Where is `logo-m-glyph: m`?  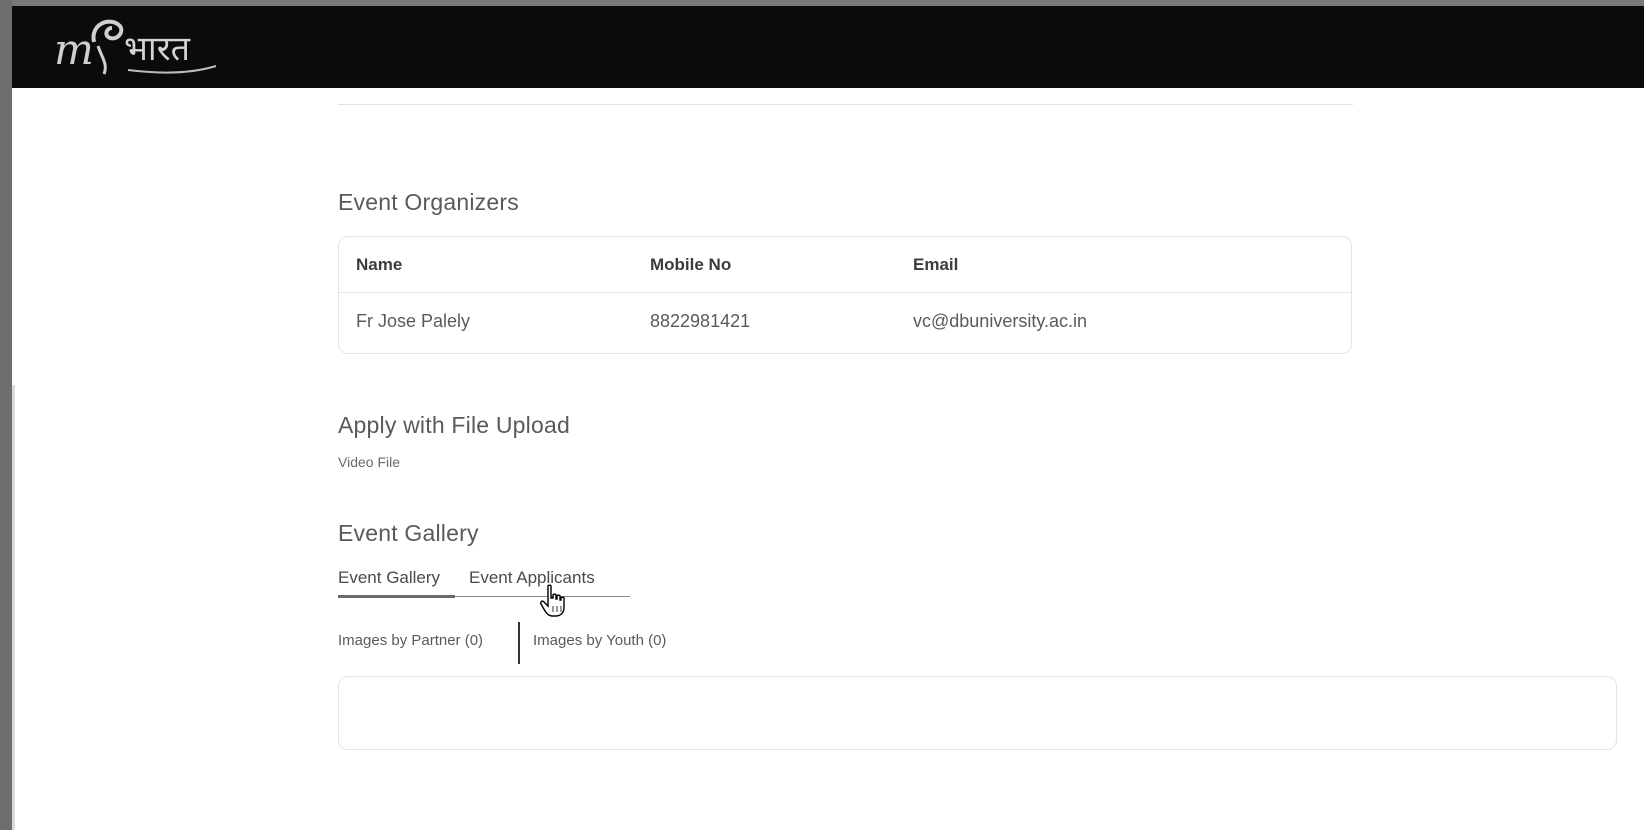
logo-m-glyph: m is located at coordinates (74, 49).